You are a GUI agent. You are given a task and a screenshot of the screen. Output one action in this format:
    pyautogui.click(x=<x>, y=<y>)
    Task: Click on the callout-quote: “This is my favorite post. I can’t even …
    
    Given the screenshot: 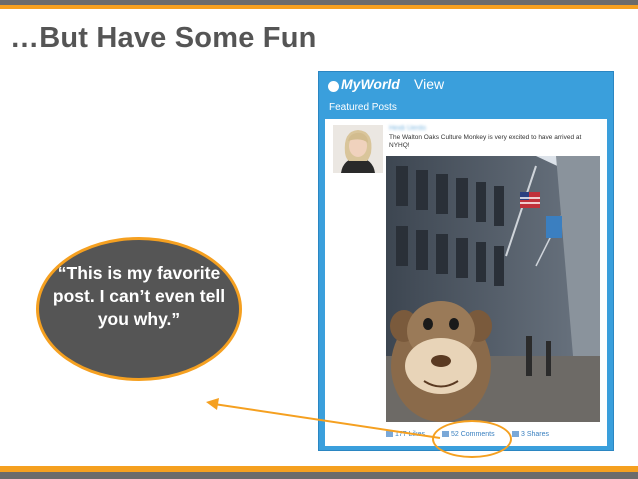 What is the action you would take?
    pyautogui.click(x=139, y=296)
    